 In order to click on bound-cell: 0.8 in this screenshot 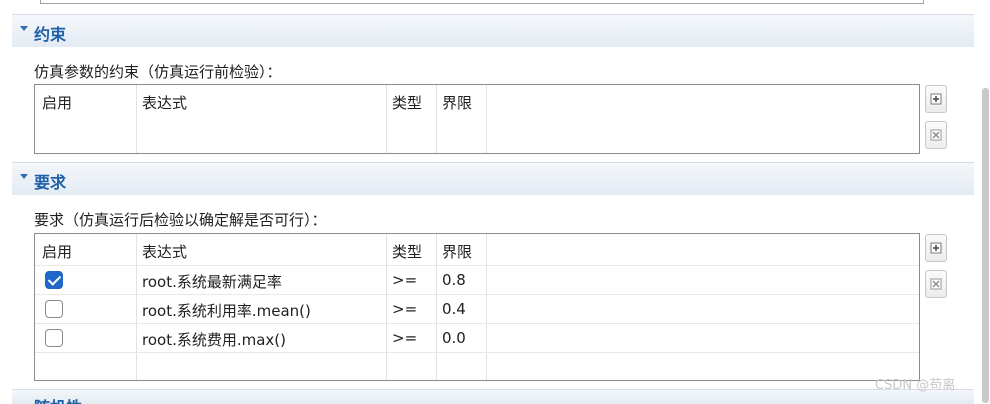, I will do `click(454, 280)`.